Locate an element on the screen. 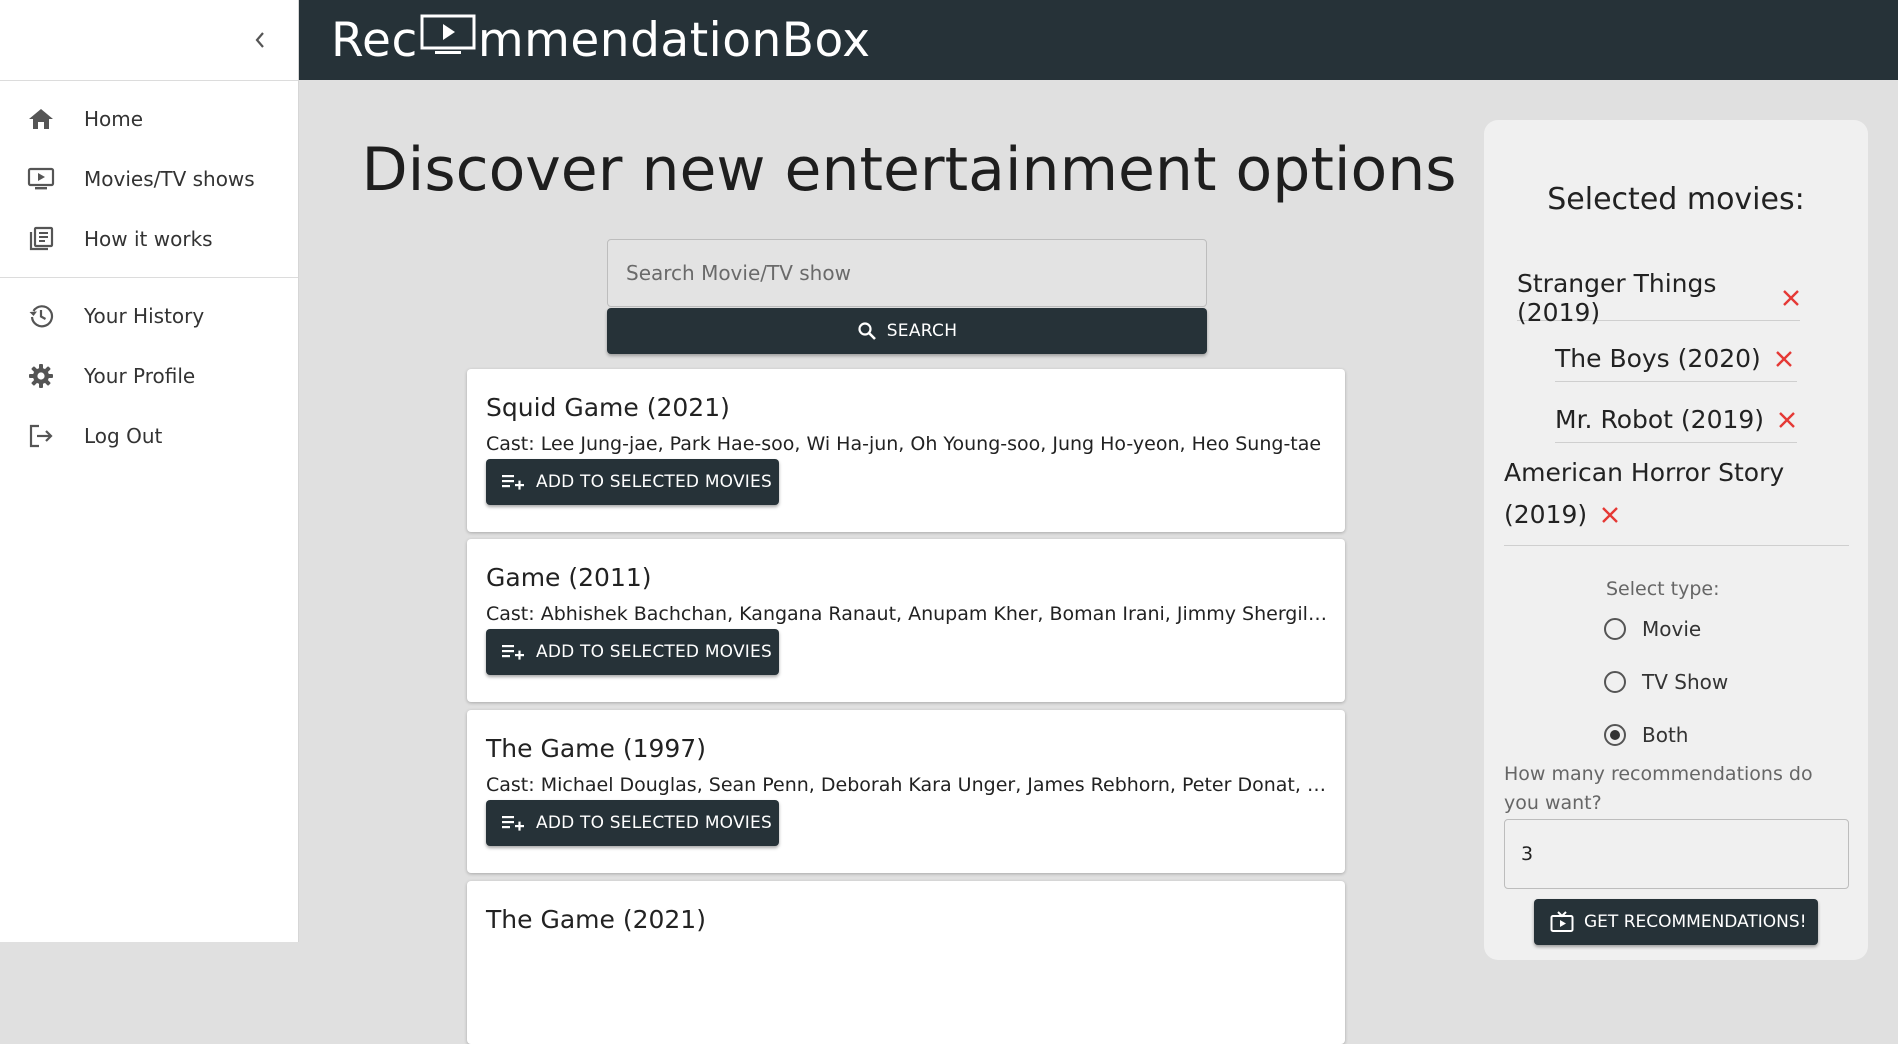 The height and width of the screenshot is (1044, 1898). sidebar-item-label: Your History is located at coordinates (144, 316).